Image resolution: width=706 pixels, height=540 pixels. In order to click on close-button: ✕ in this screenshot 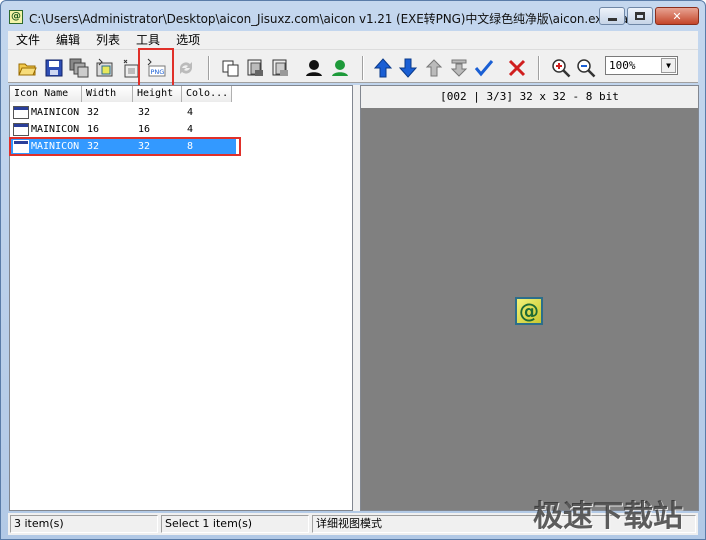, I will do `click(677, 16)`.